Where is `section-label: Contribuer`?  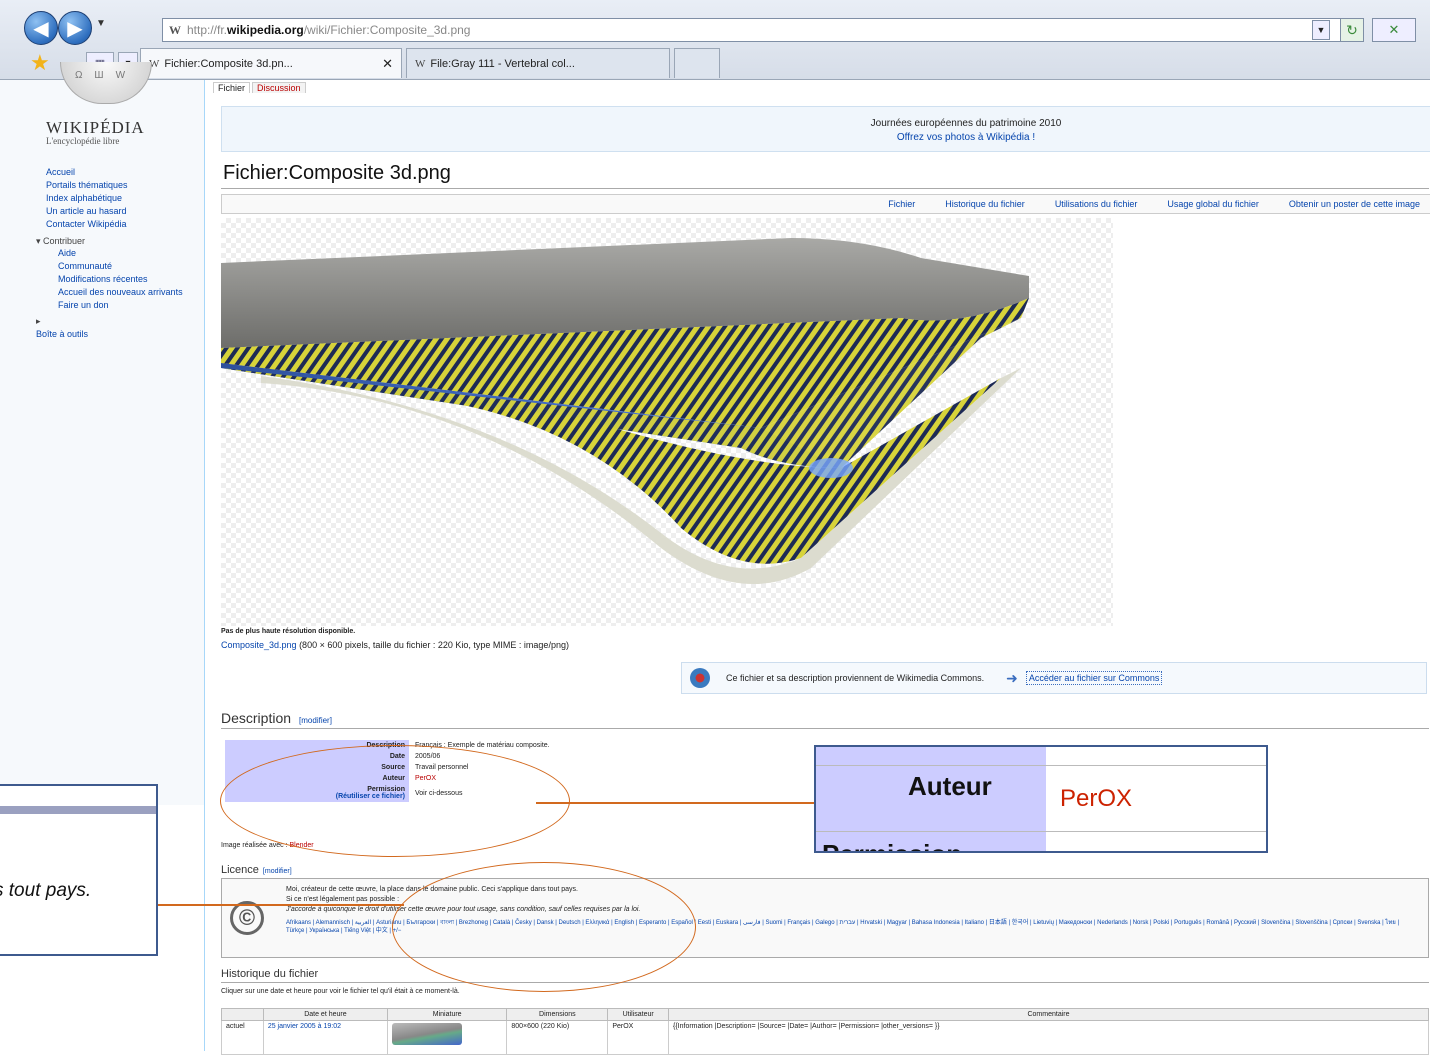
section-label: Contribuer is located at coordinates (64, 241).